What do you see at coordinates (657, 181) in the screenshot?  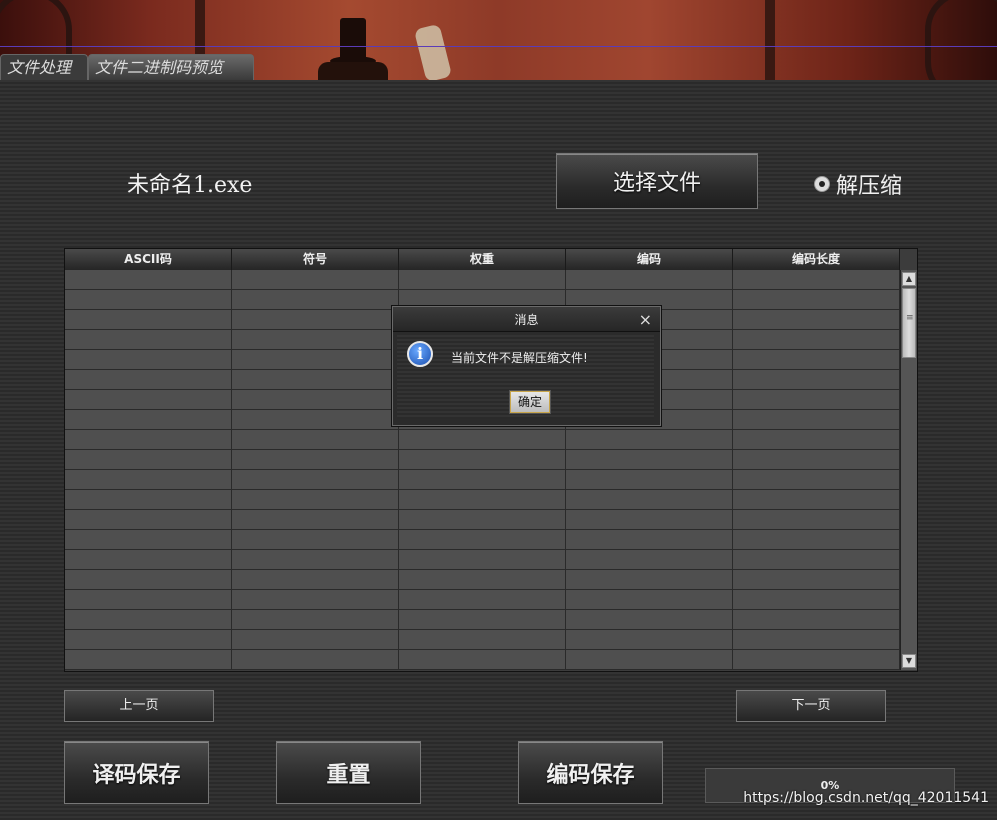 I see `select-file-button: 选择文件` at bounding box center [657, 181].